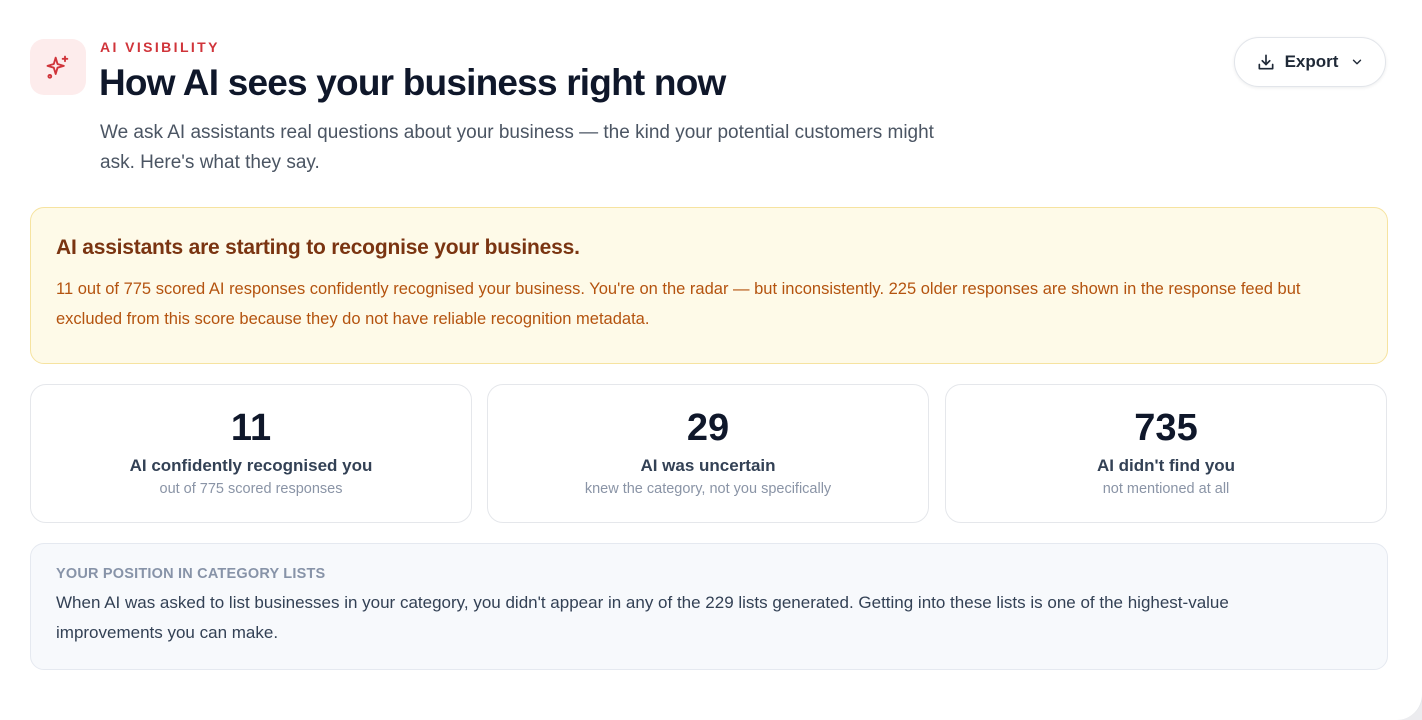 The height and width of the screenshot is (720, 1422). I want to click on stat-label: AI didn't find you, so click(1166, 465).